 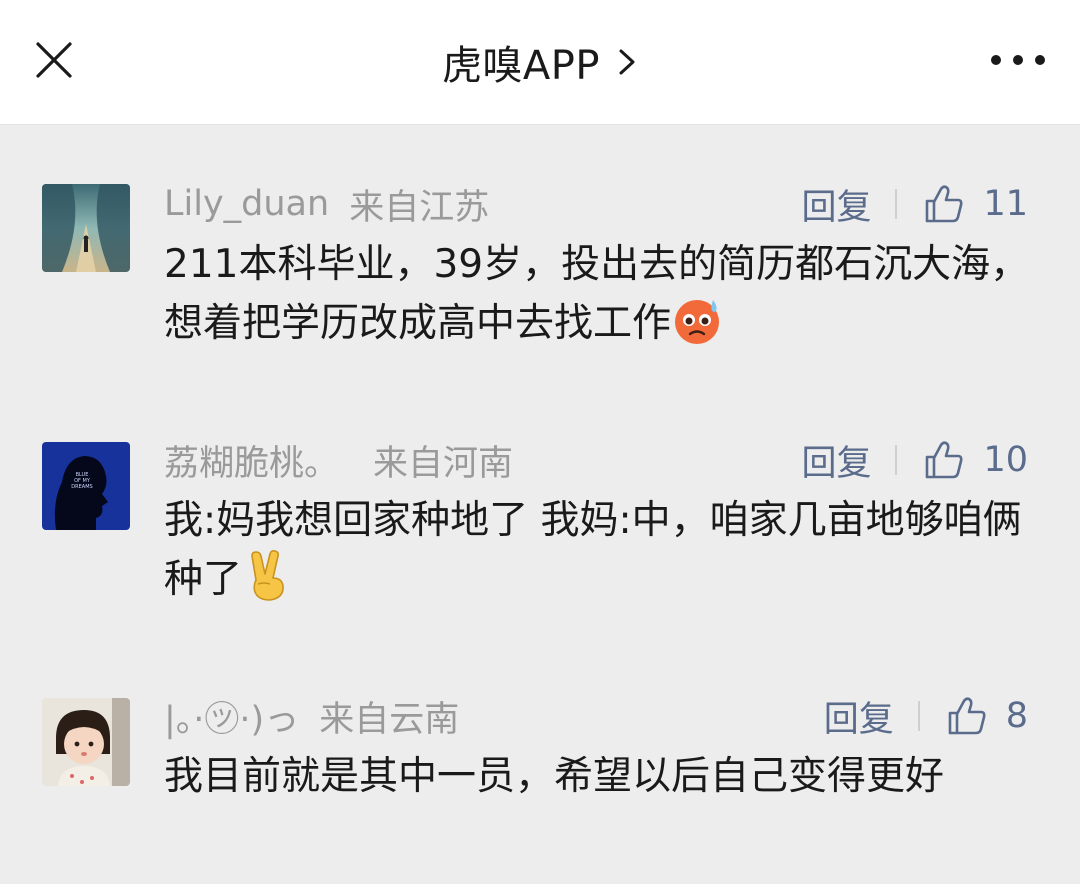 I want to click on username: |。·㋡·)っ, so click(x=231, y=716).